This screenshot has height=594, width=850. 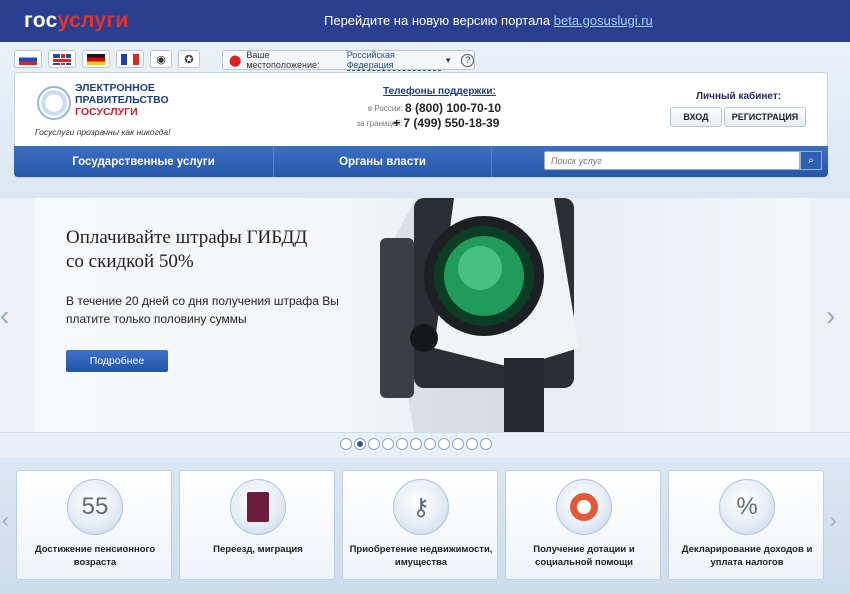 I want to click on lang-fr-button, so click(x=130, y=59).